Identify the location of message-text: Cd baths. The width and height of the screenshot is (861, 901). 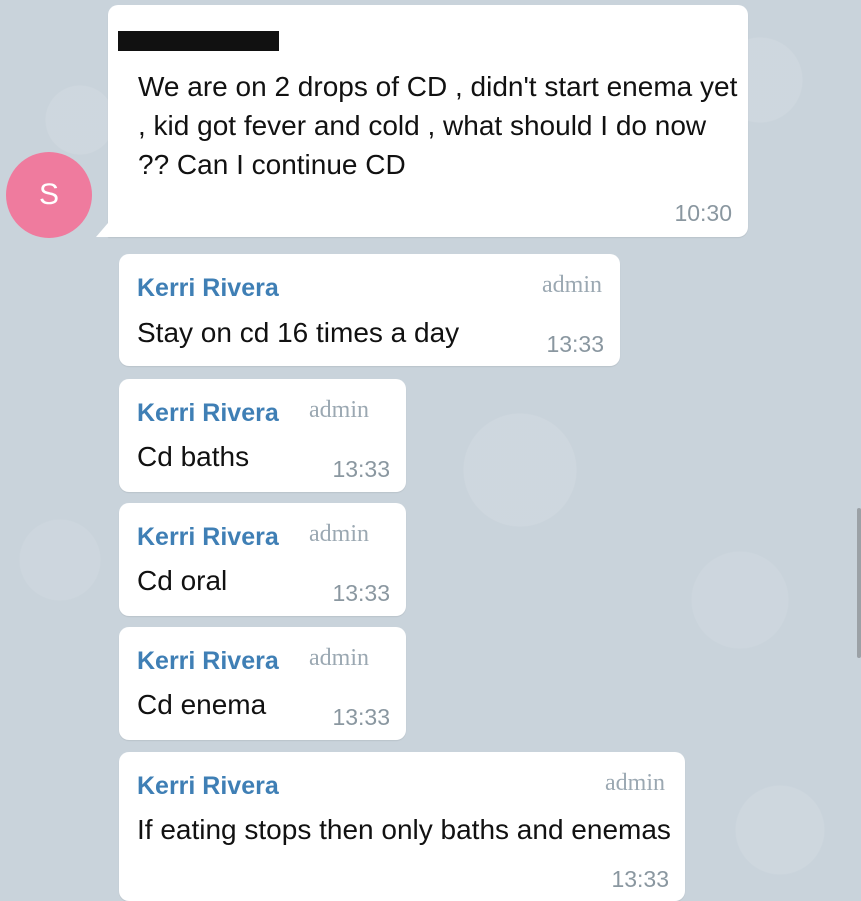
(193, 456).